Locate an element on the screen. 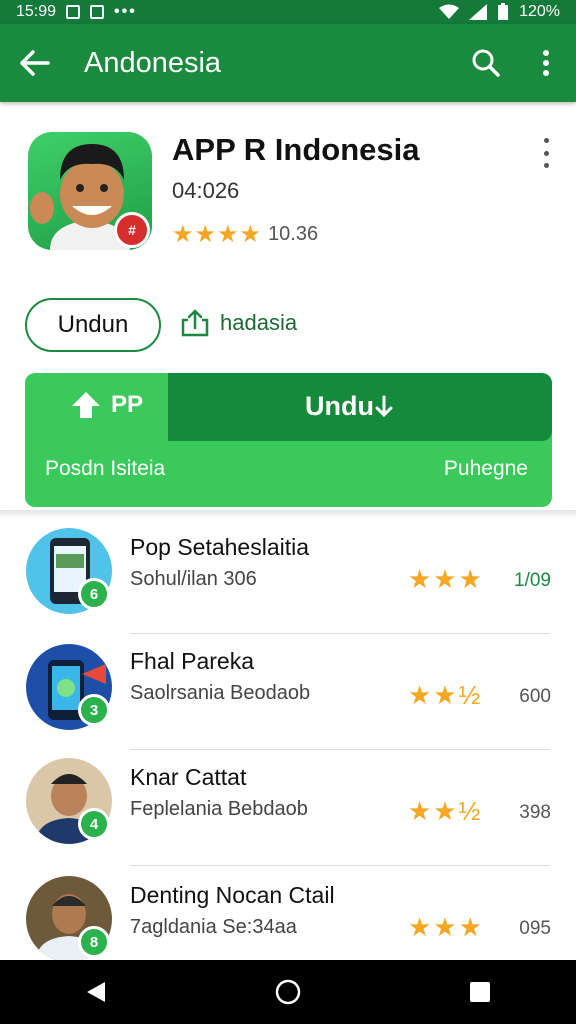  list-item-count: 600 is located at coordinates (535, 696).